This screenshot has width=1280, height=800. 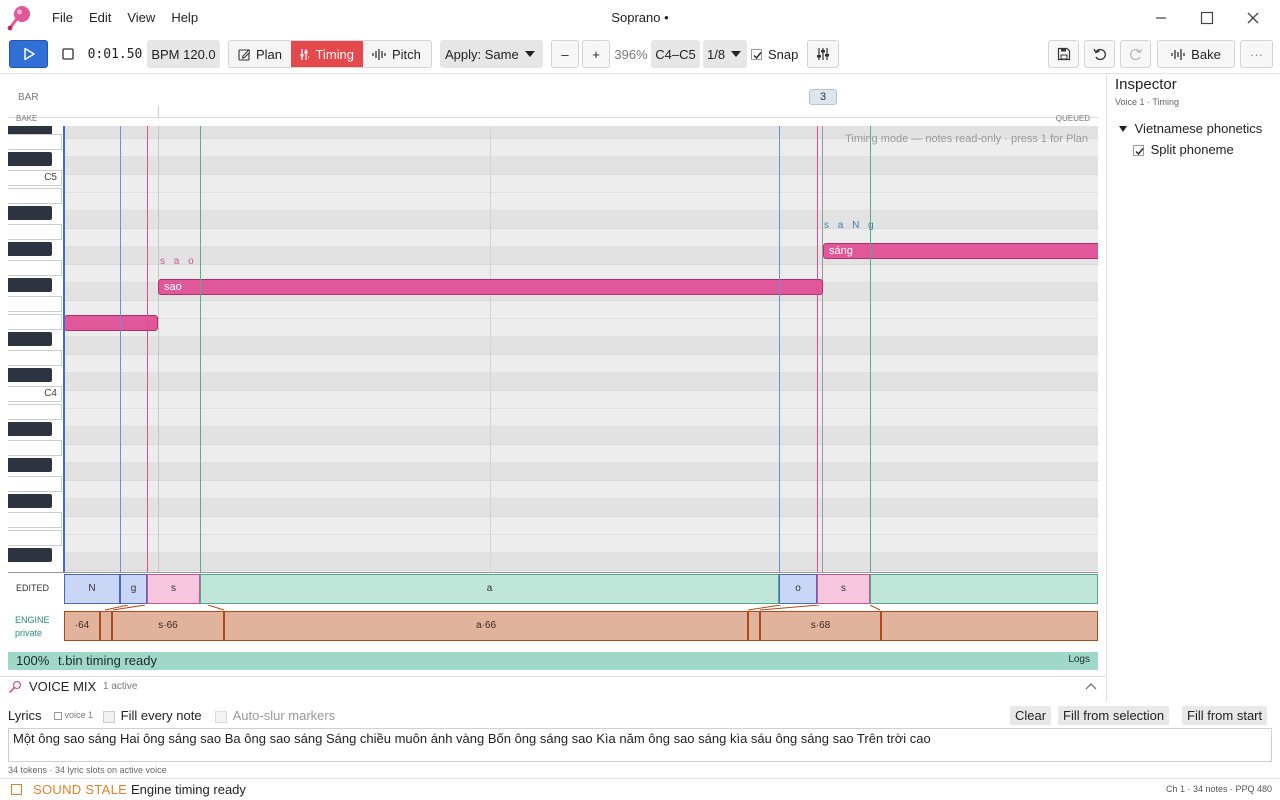 I want to click on note-lyric: sao, so click(x=173, y=287).